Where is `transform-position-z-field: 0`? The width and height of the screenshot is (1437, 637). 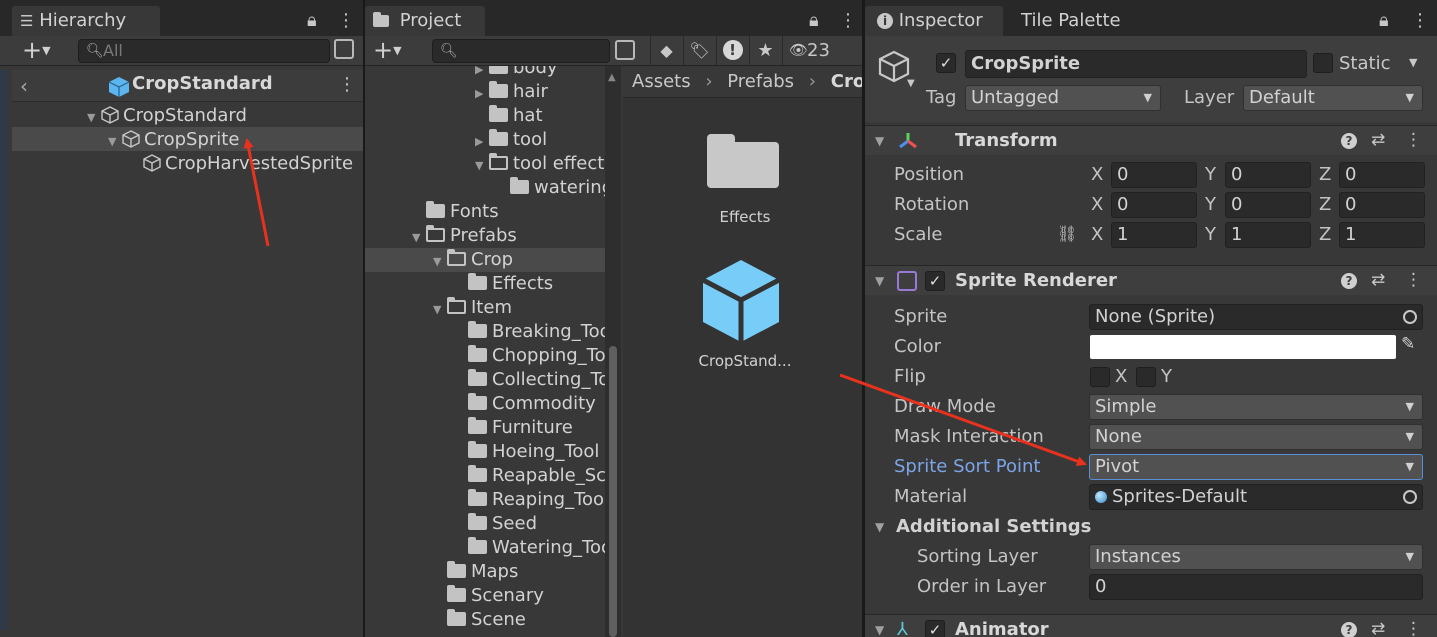 transform-position-z-field: 0 is located at coordinates (1382, 175).